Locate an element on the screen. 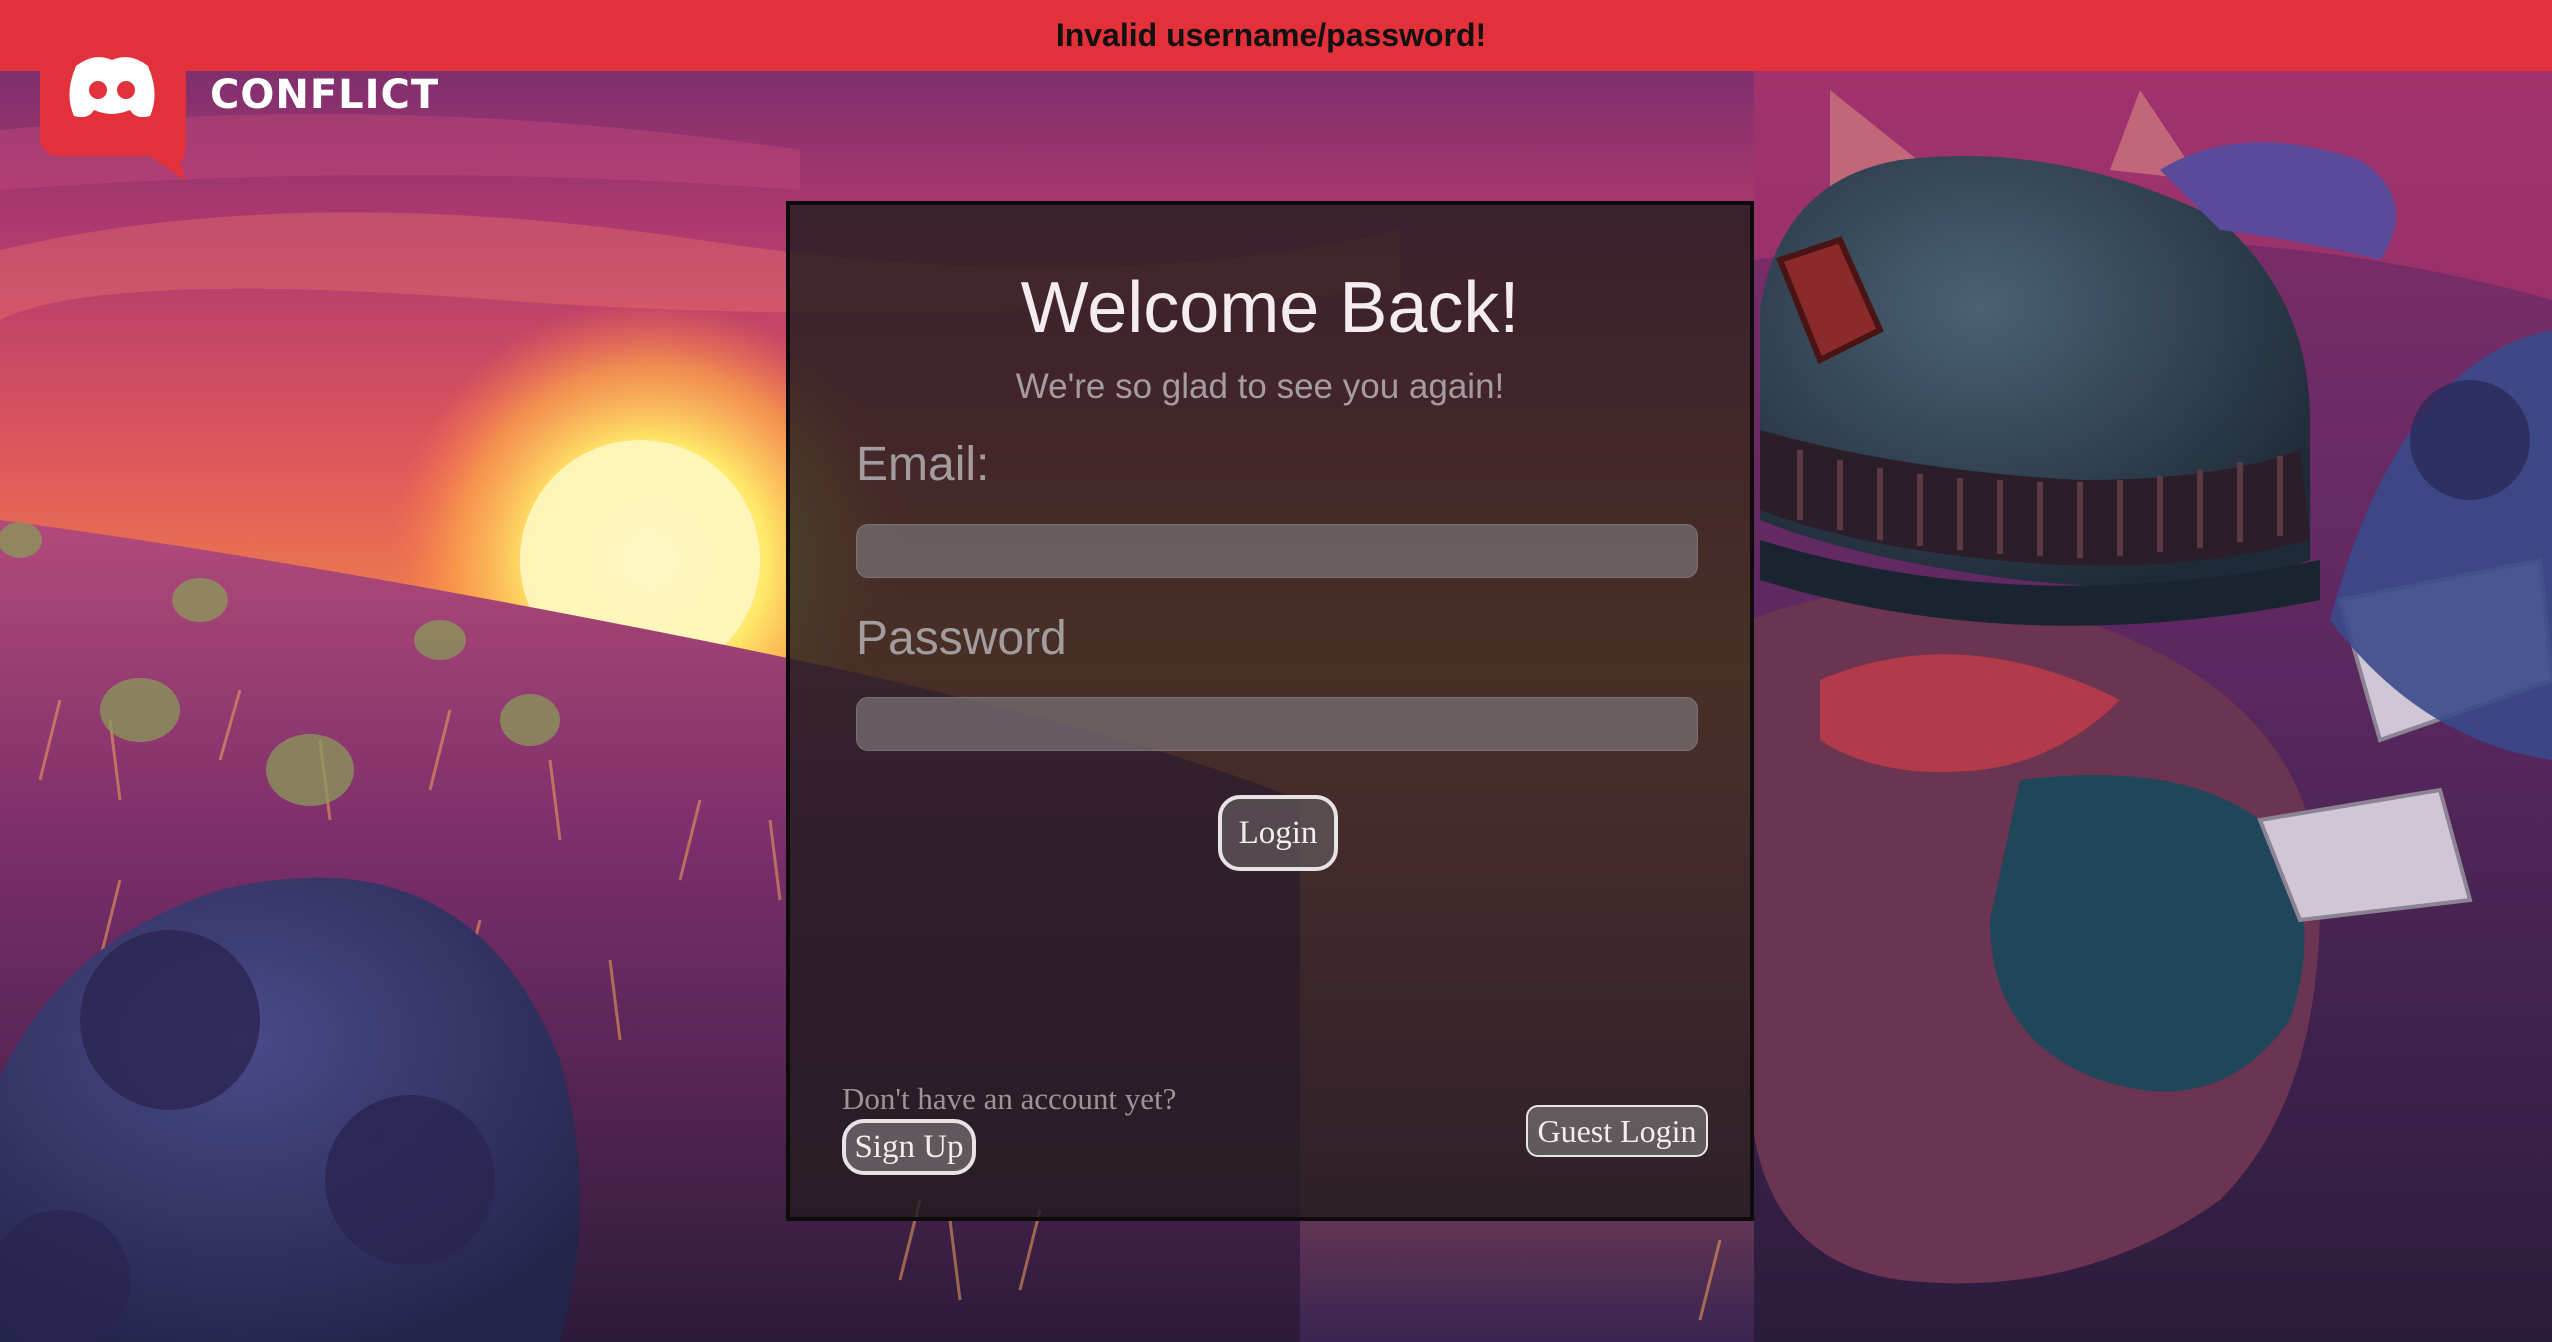 This screenshot has width=2552, height=1342. email-label: Email: is located at coordinates (923, 464).